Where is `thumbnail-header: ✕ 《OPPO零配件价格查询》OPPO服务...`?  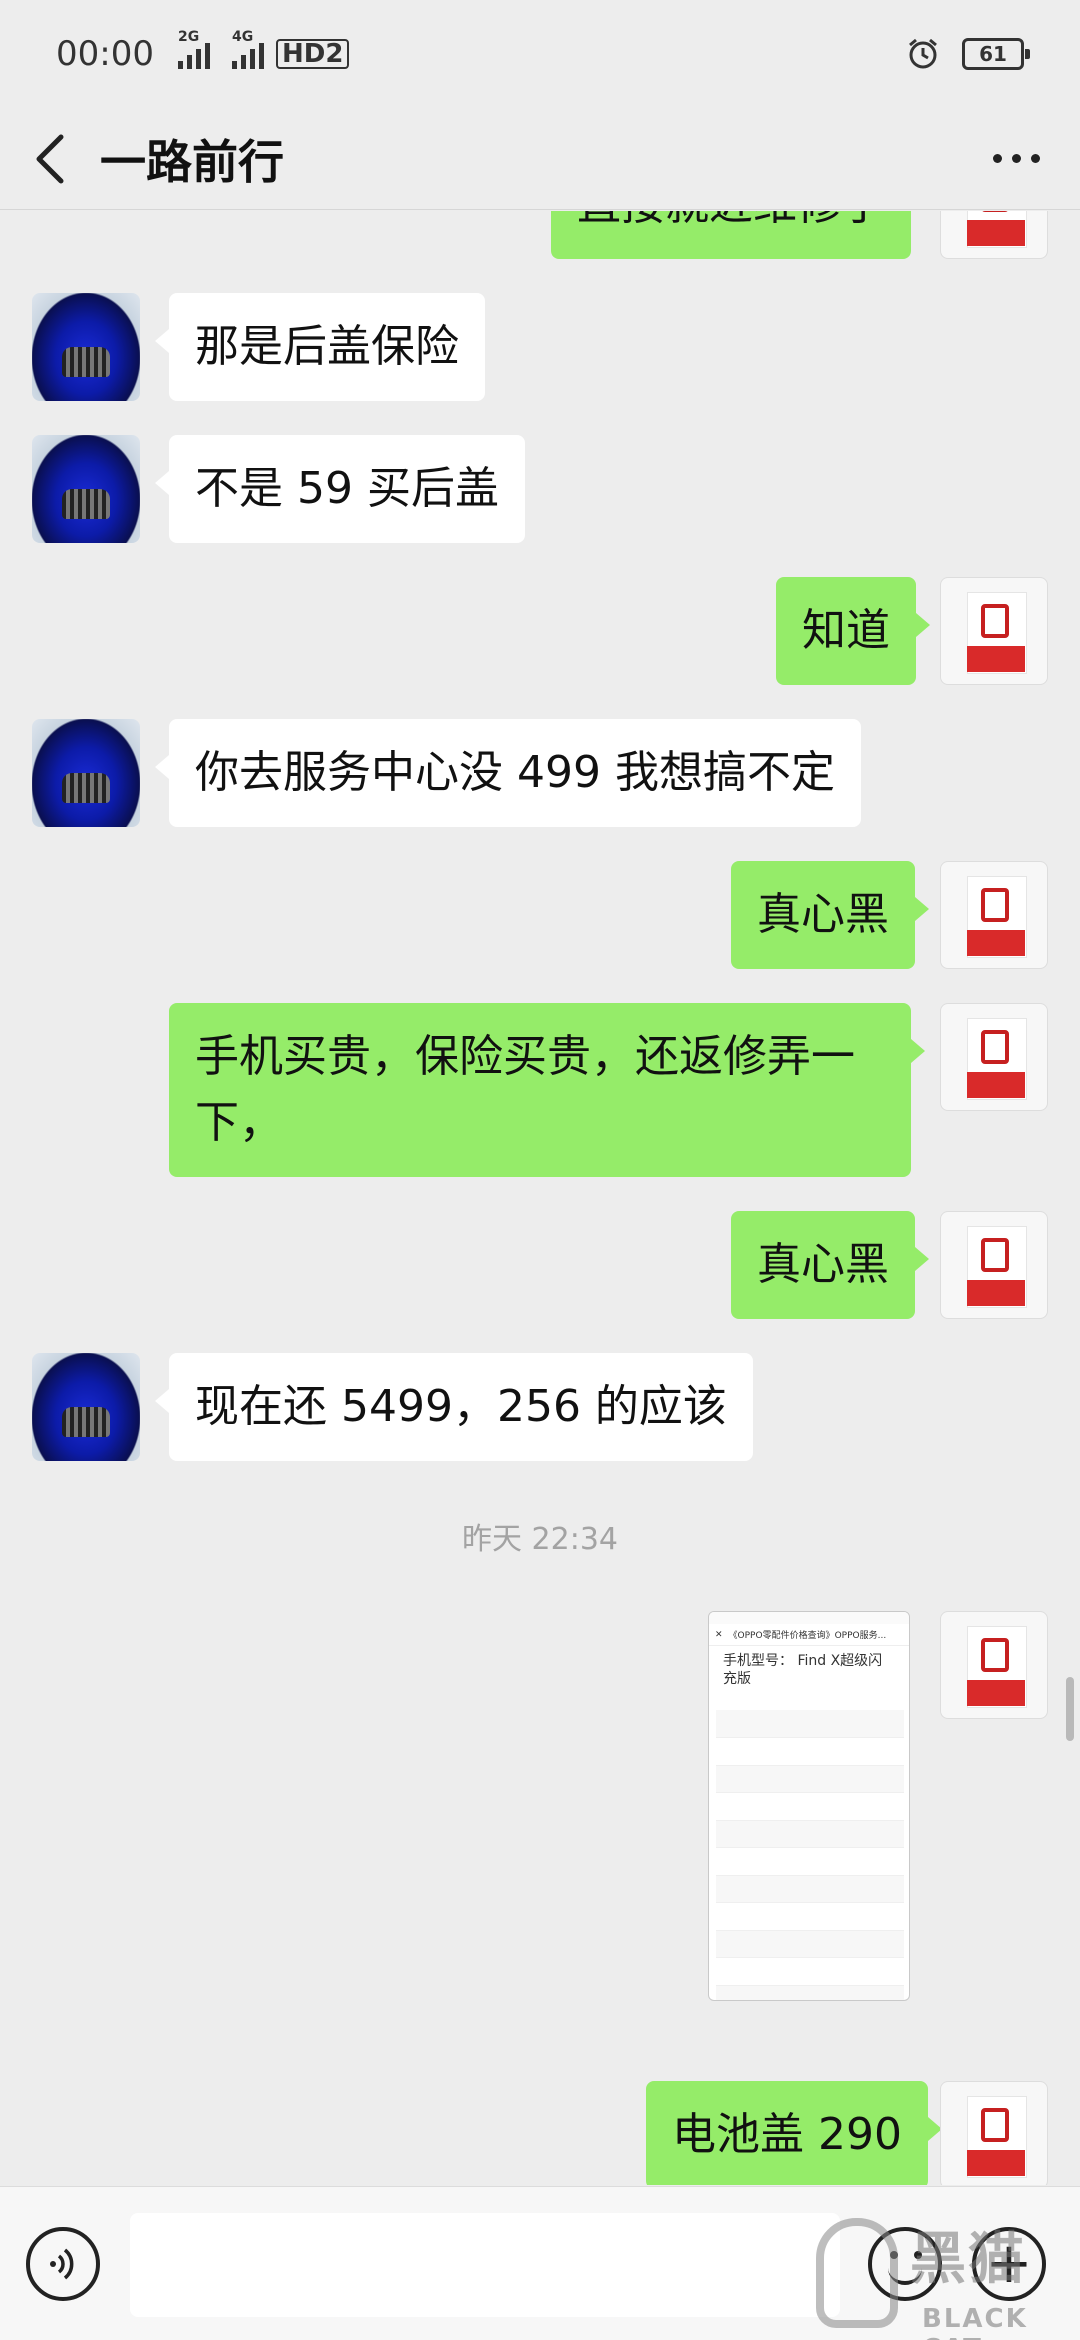 thumbnail-header: ✕ 《OPPO零配件价格查询》OPPO服务... is located at coordinates (809, 1635).